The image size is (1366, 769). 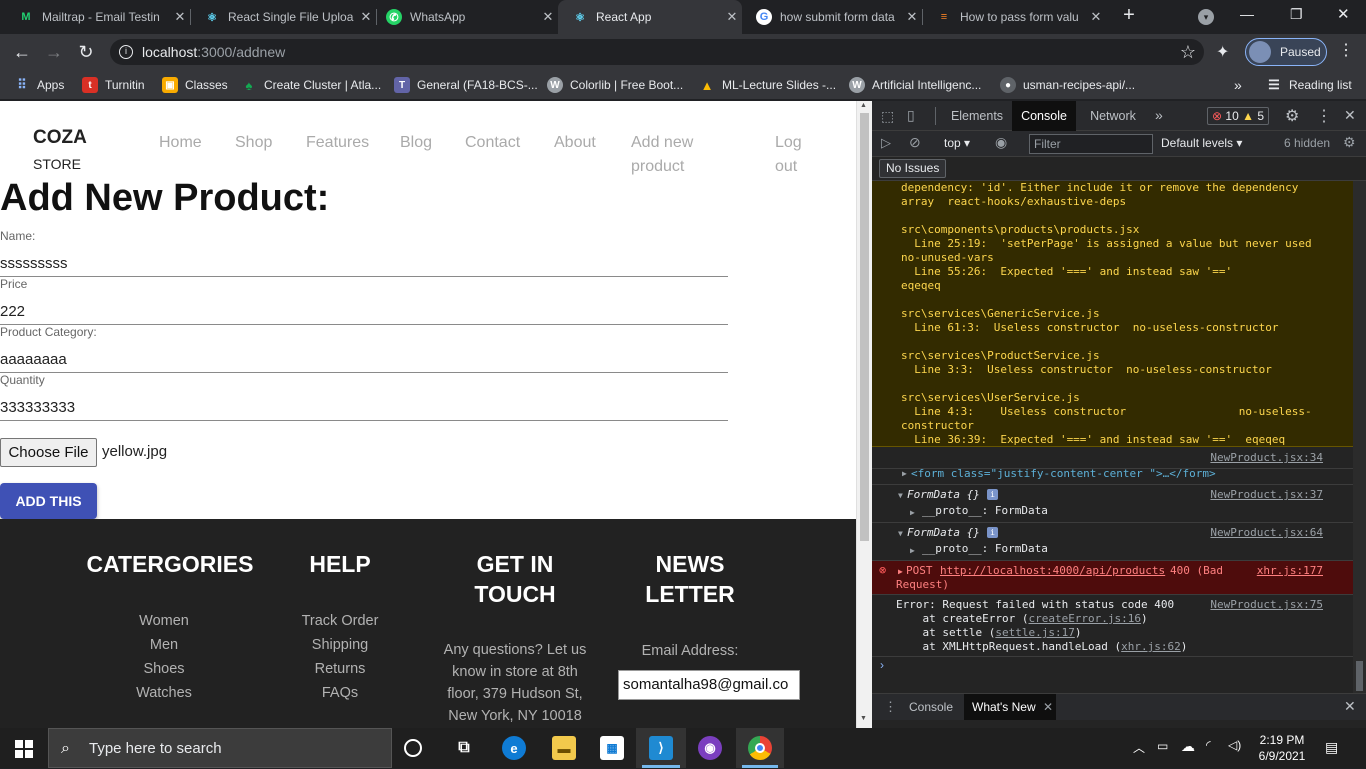 I want to click on console-scrollbar, so click(x=1359, y=437).